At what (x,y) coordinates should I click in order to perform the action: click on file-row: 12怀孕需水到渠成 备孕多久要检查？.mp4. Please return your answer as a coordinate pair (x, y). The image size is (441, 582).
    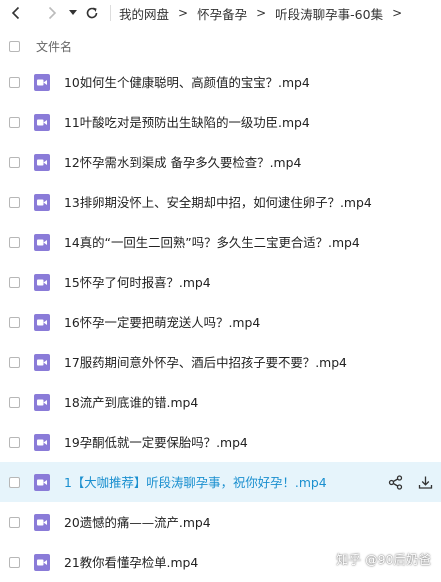
    Looking at the image, I should click on (220, 162).